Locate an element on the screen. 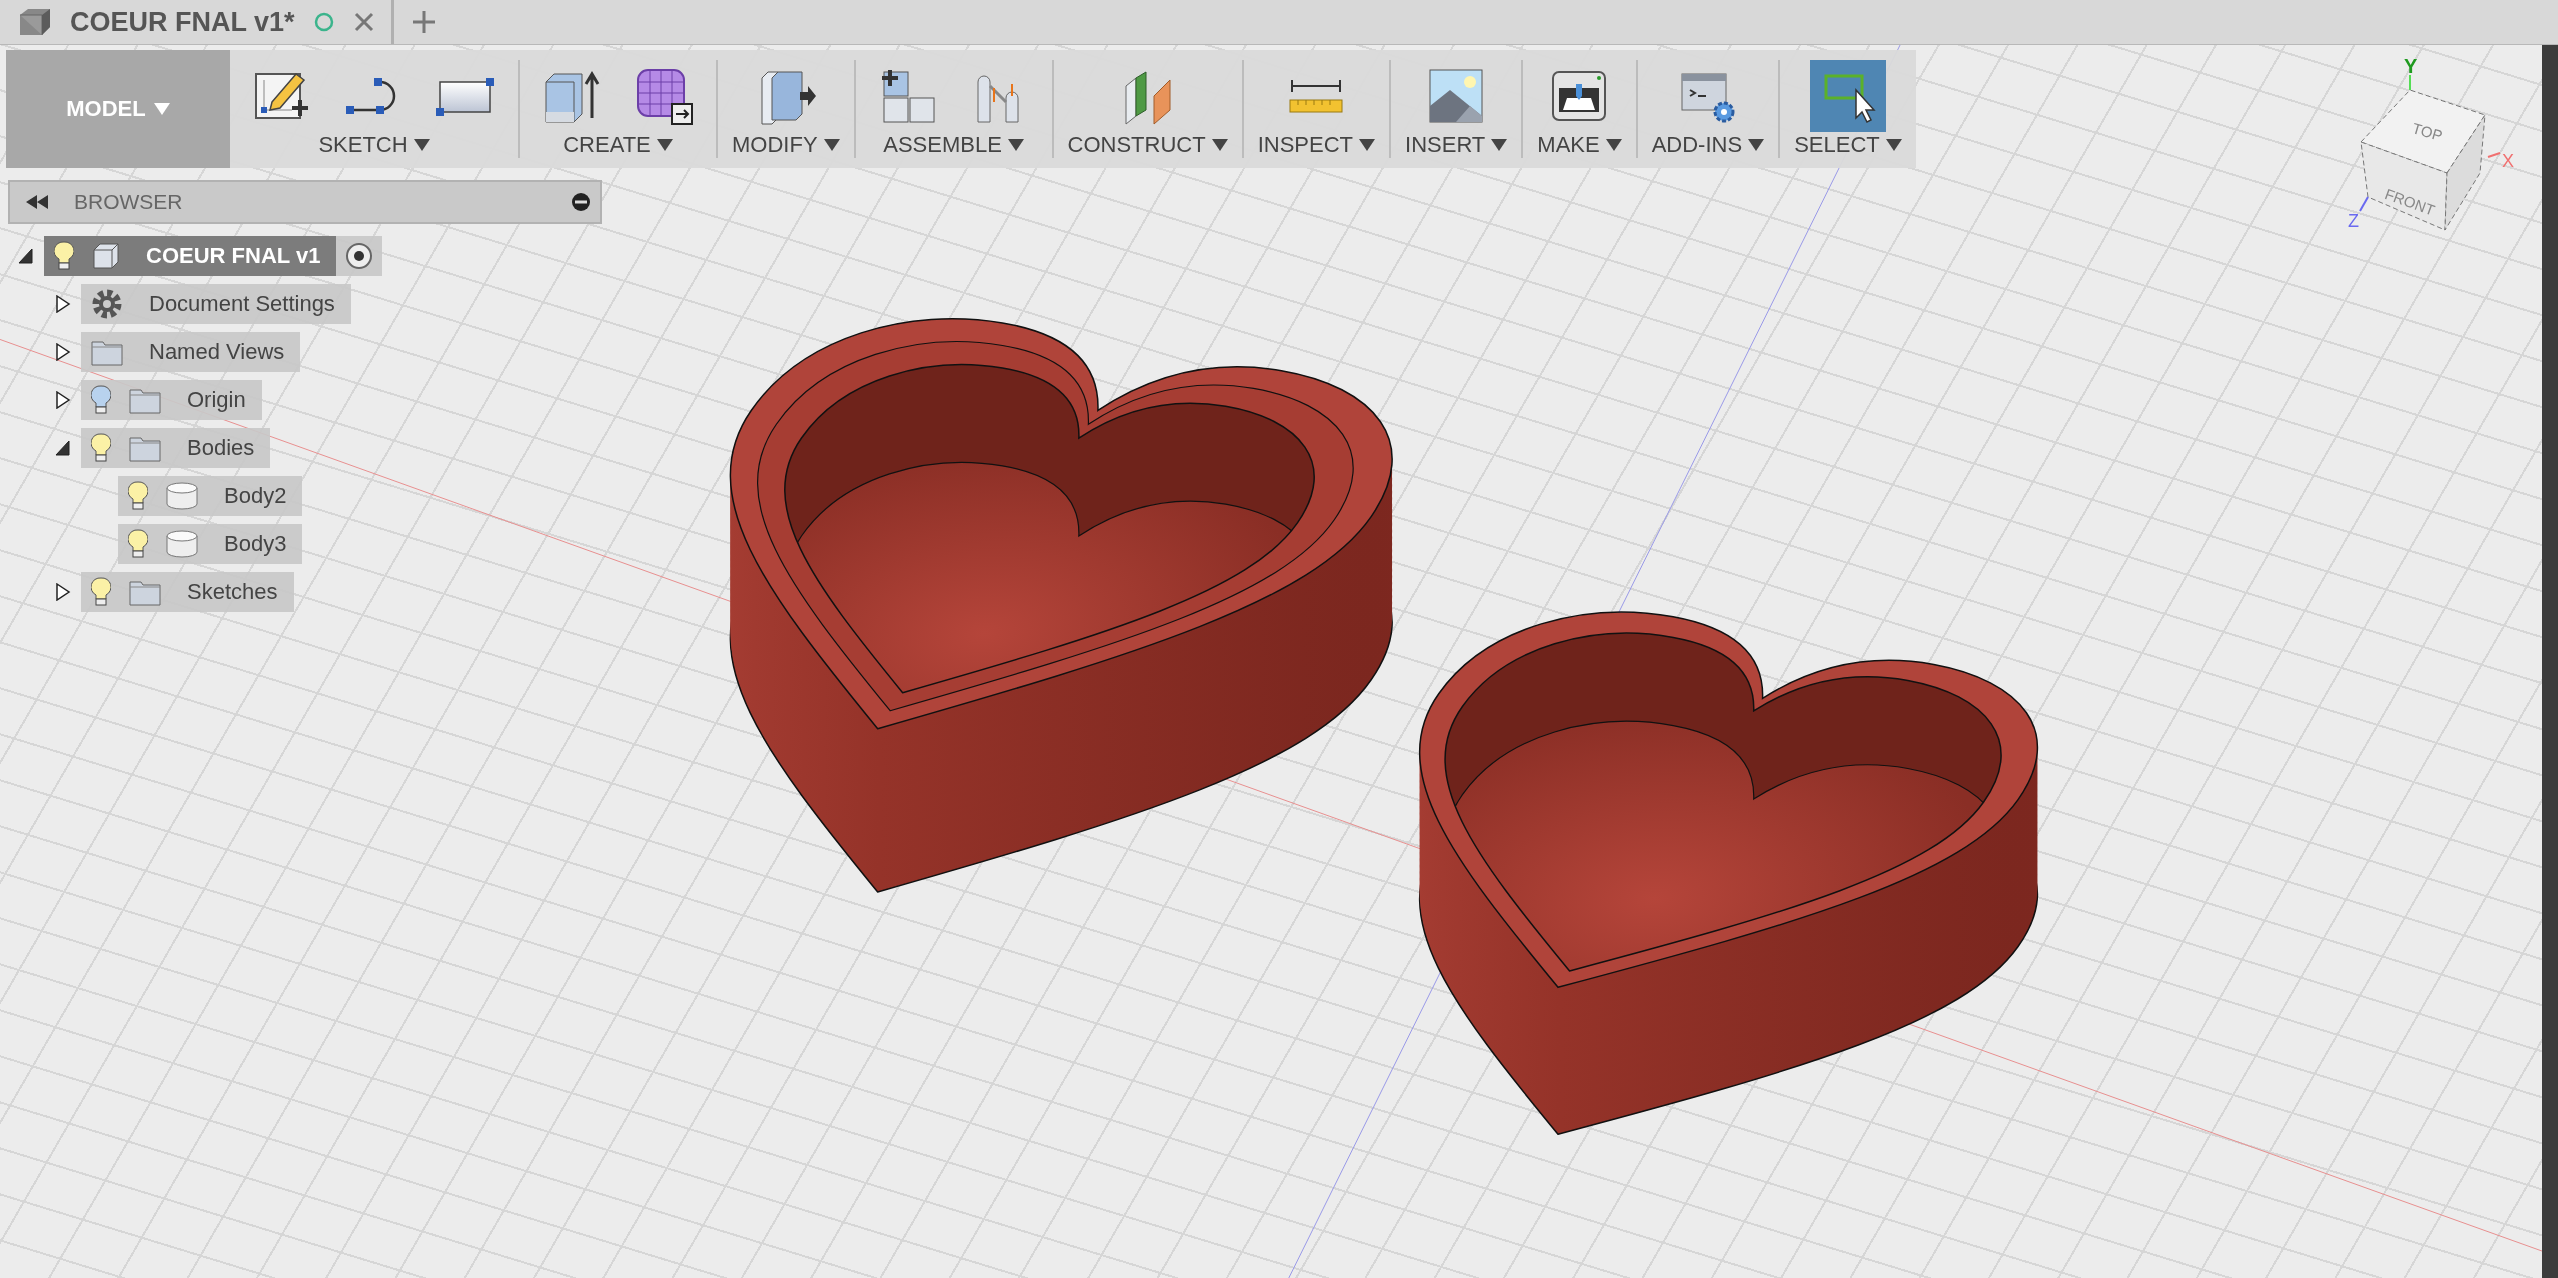 The height and width of the screenshot is (1278, 2558). browser-title: BROWSER is located at coordinates (129, 202).